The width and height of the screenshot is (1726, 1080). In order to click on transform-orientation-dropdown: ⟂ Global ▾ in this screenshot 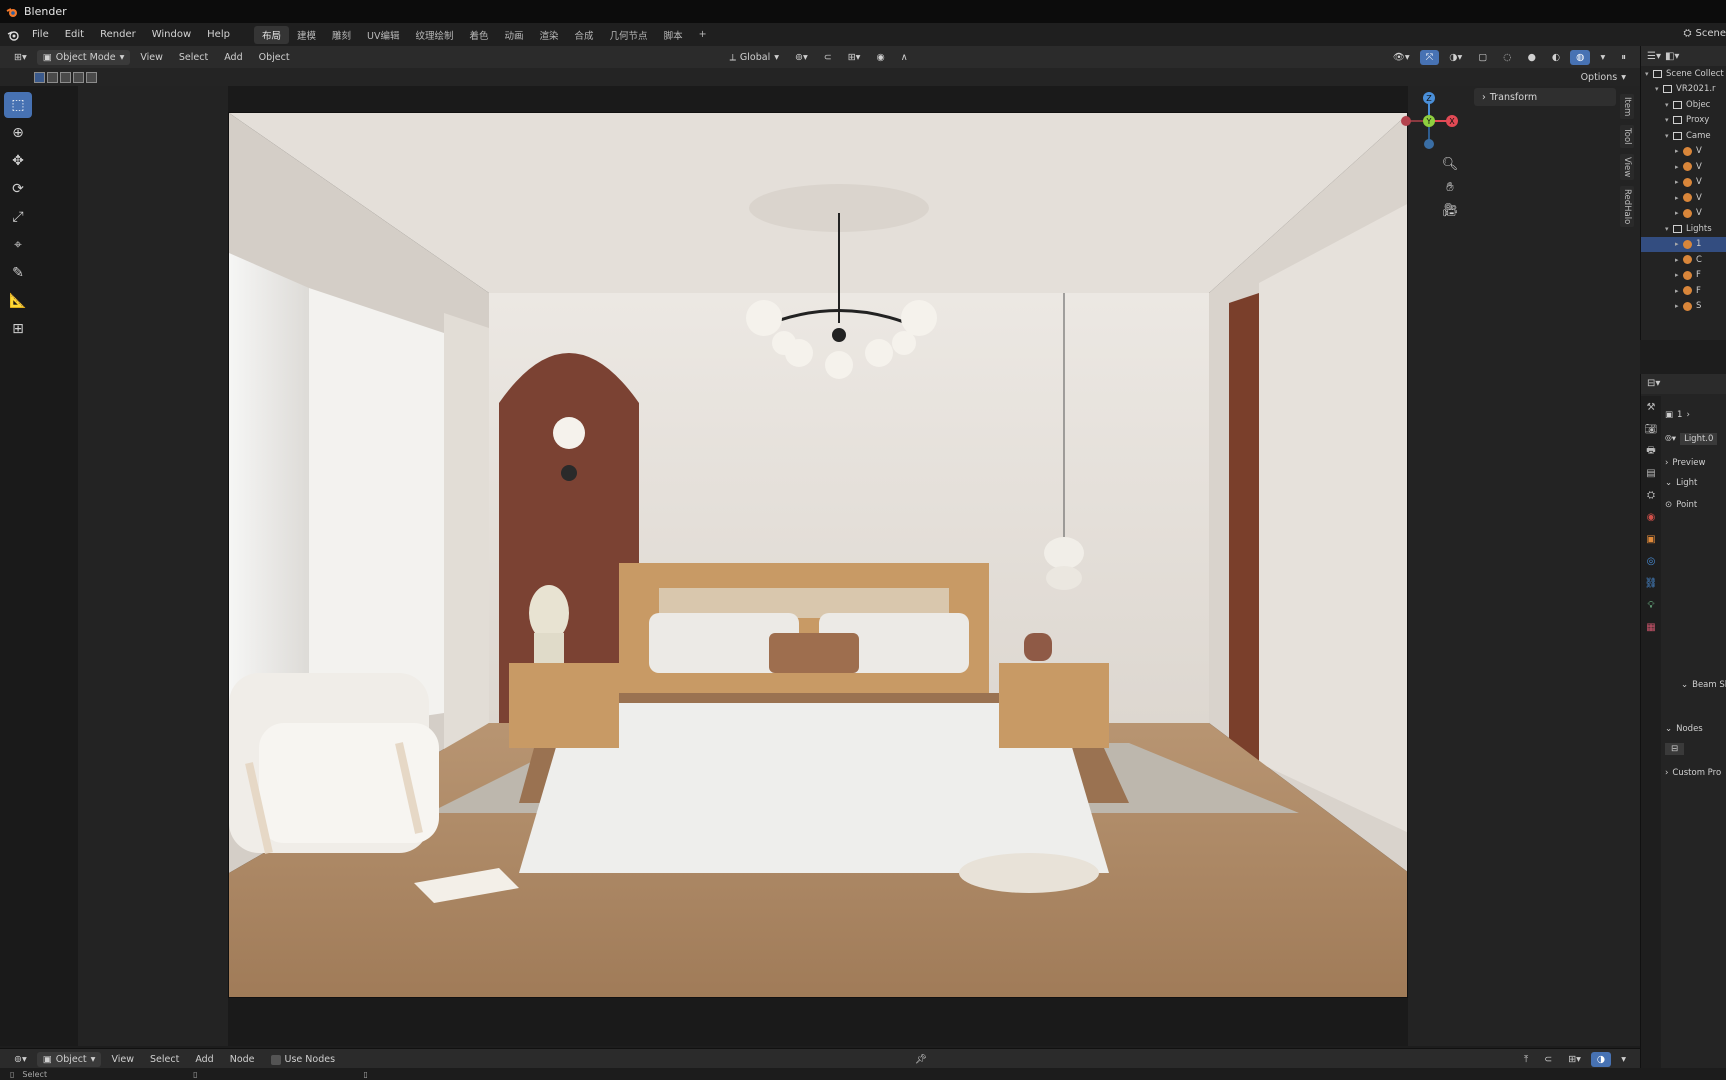, I will do `click(754, 57)`.